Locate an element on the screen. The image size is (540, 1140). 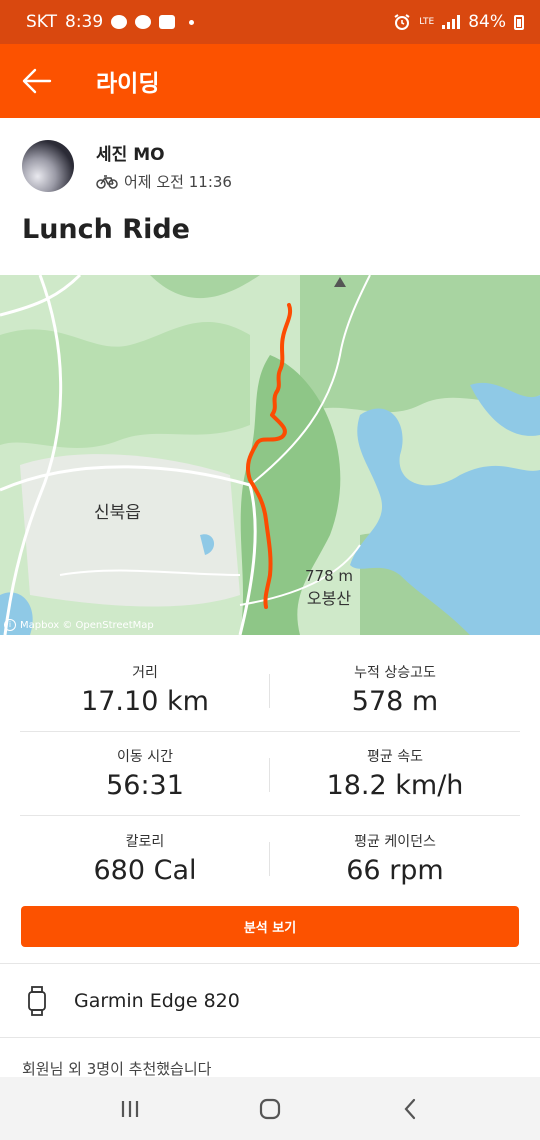
view-analysis-button: 분석 보기 is located at coordinates (270, 926).